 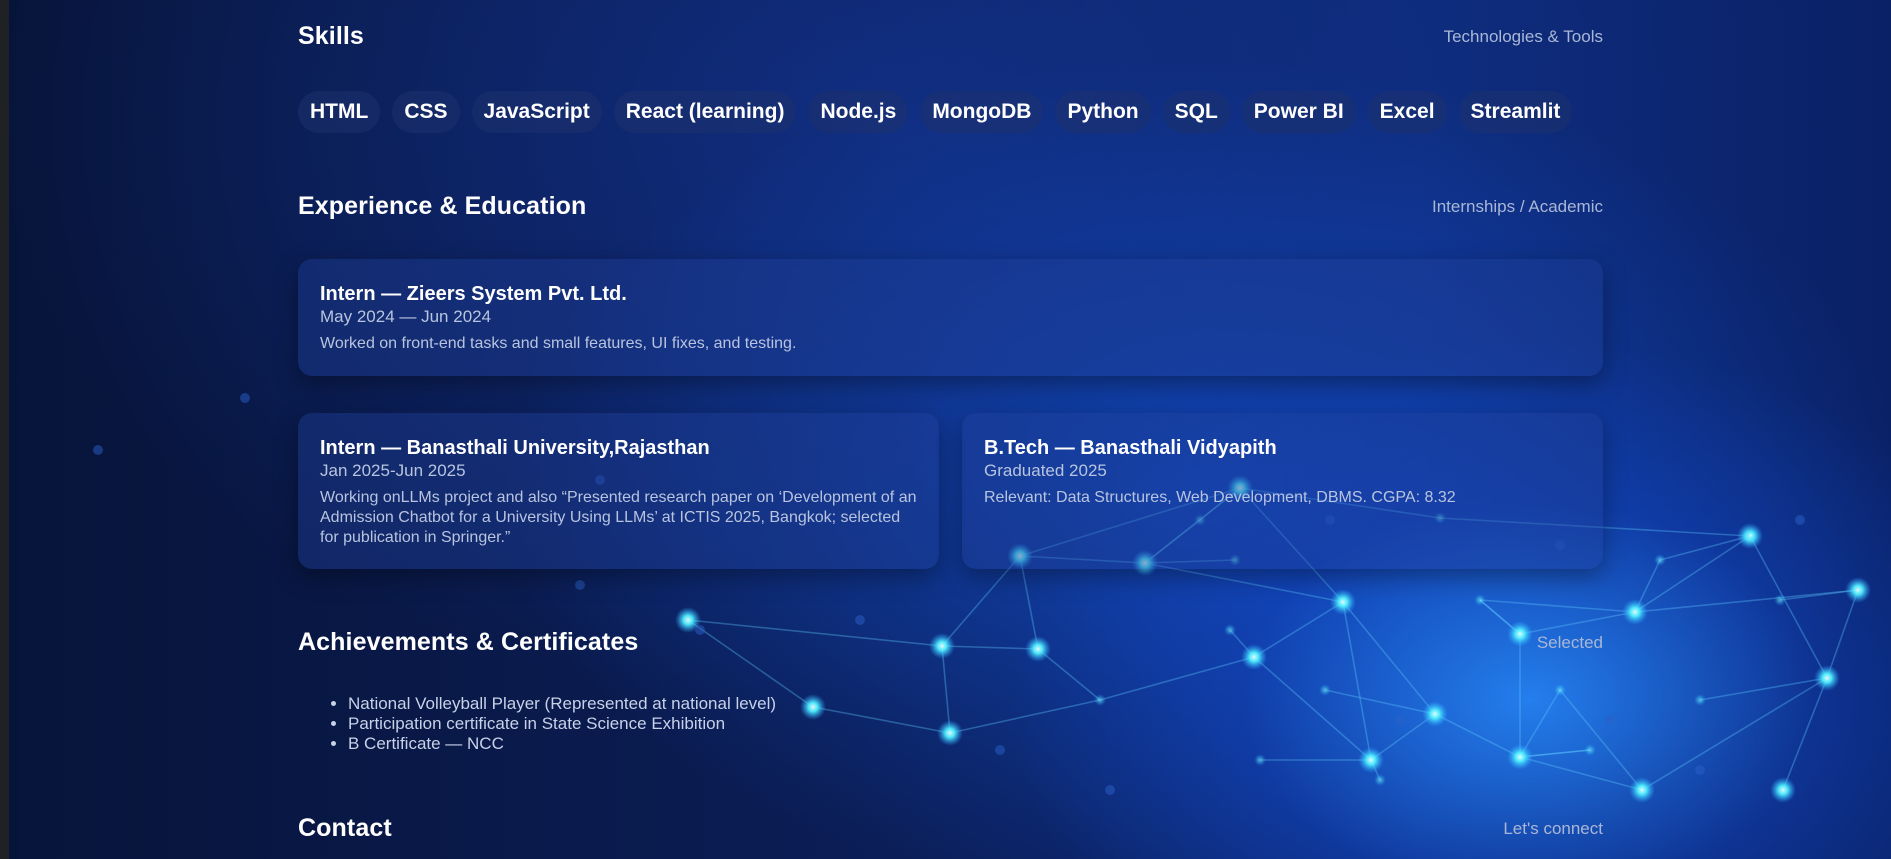 I want to click on list-item: B Certificate — NCC, so click(x=562, y=744).